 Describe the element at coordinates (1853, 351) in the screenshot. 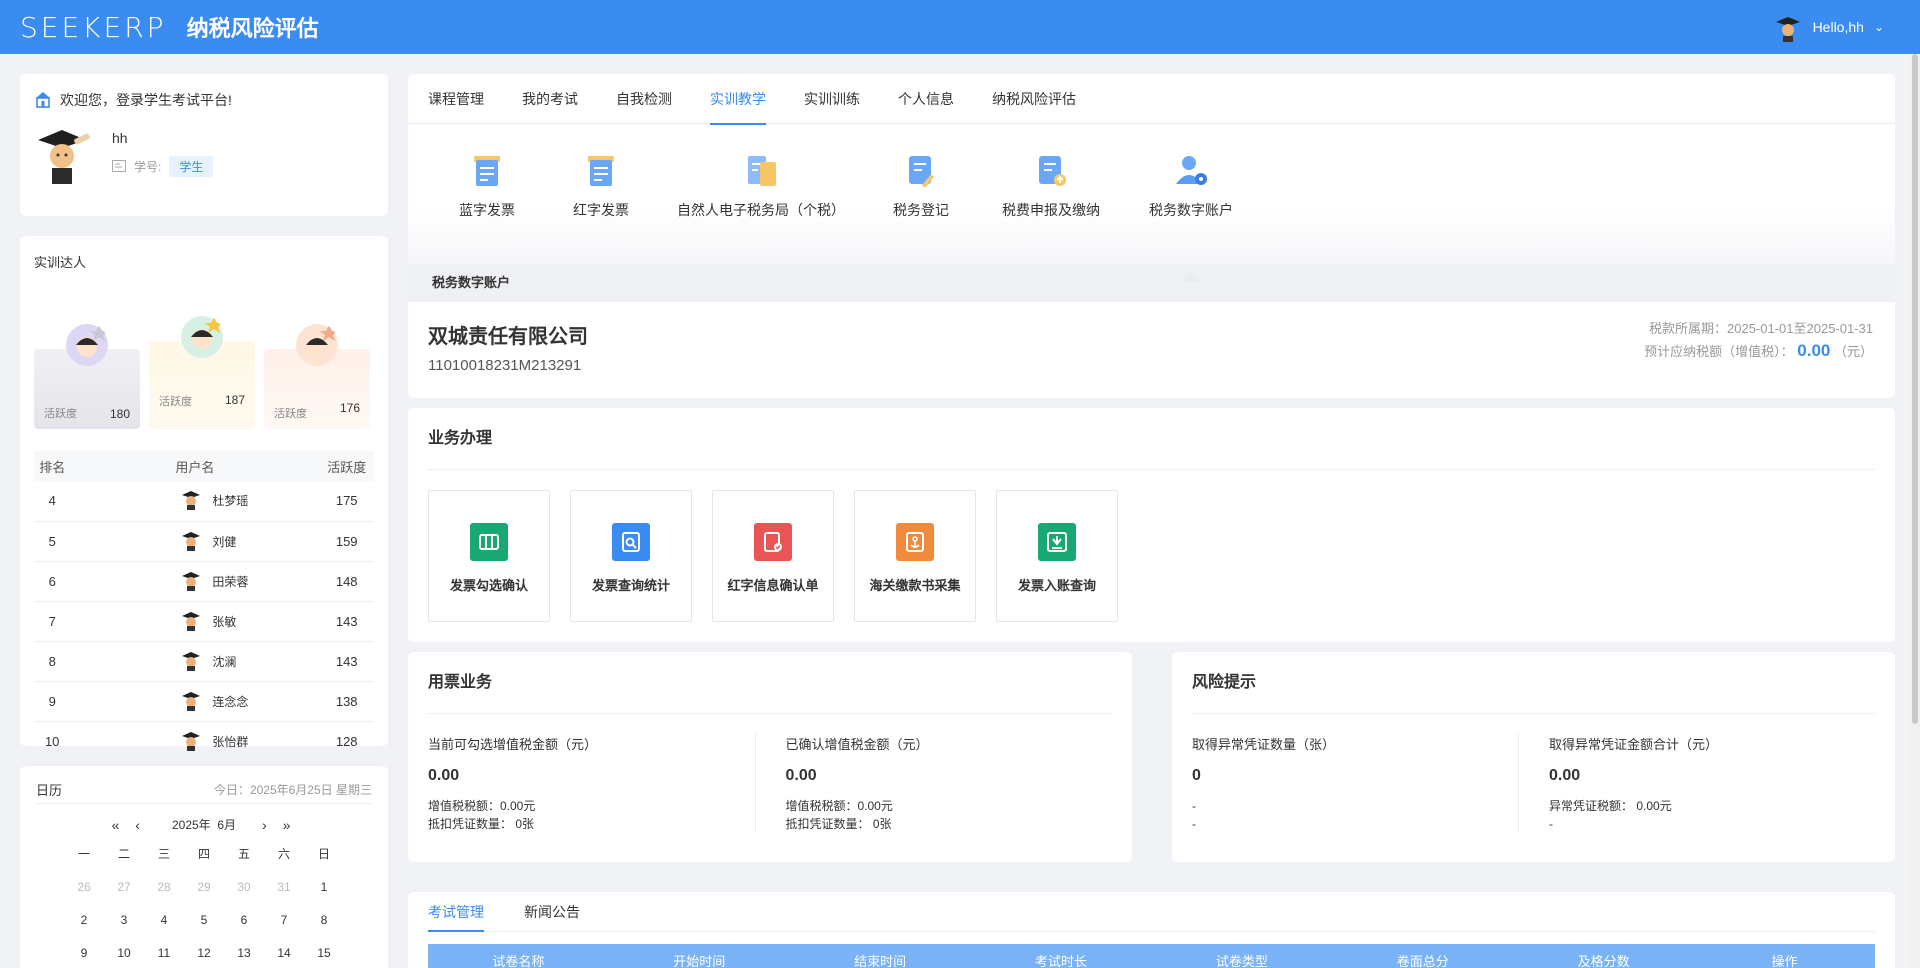

I see `estimate-unit: （元）` at that location.